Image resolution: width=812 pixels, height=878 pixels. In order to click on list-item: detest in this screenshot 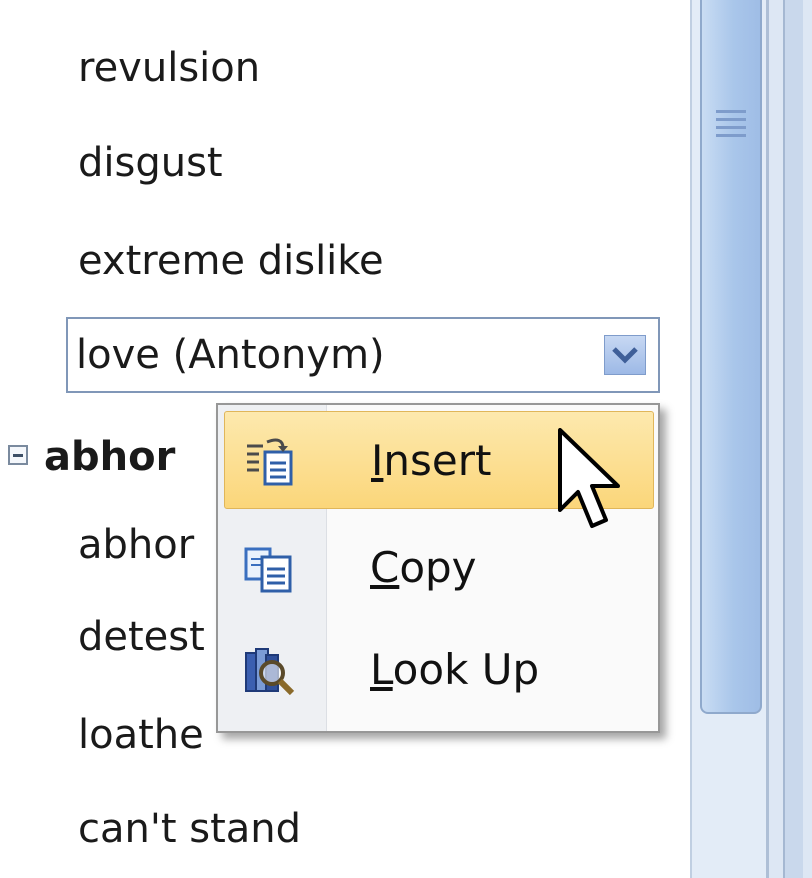, I will do `click(141, 637)`.